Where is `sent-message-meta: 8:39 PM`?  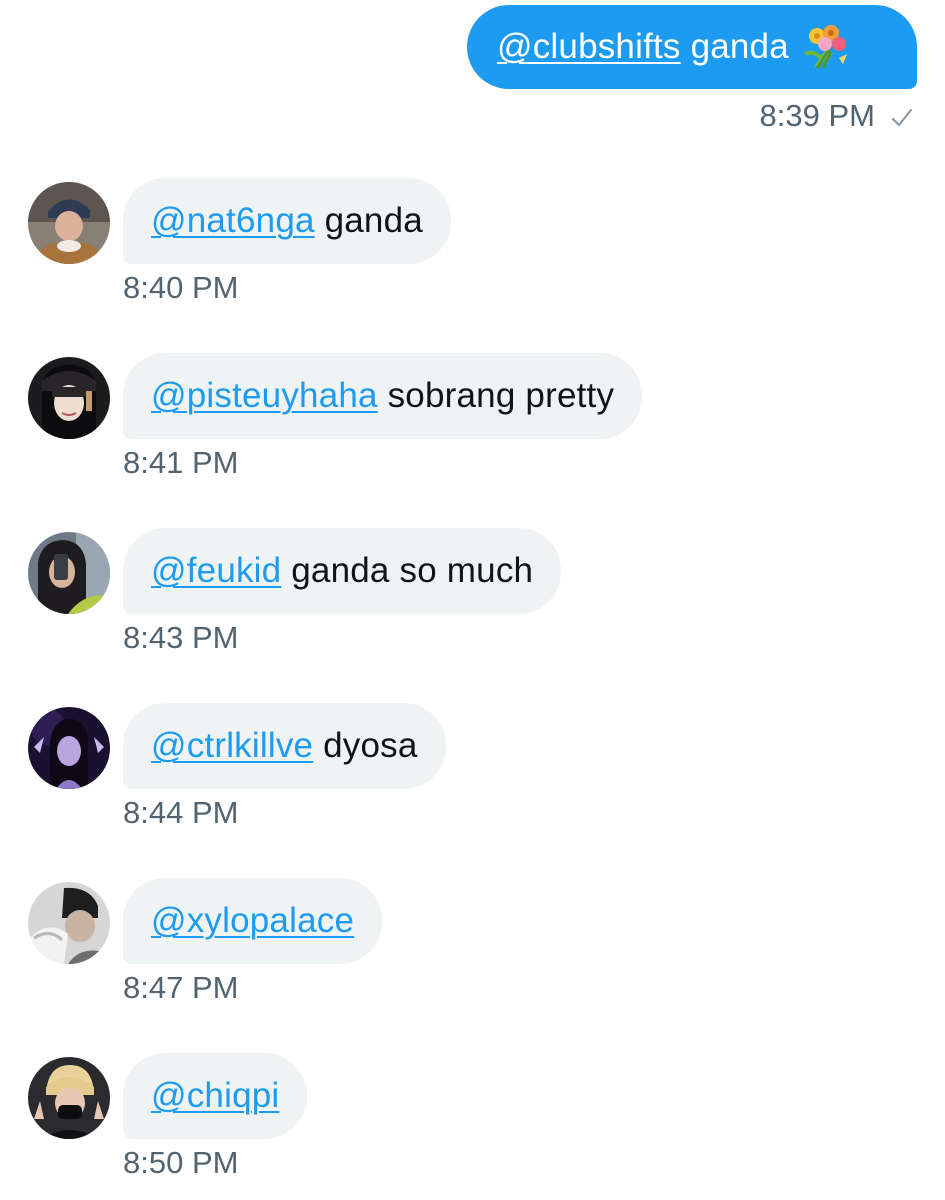
sent-message-meta: 8:39 PM is located at coordinates (837, 116).